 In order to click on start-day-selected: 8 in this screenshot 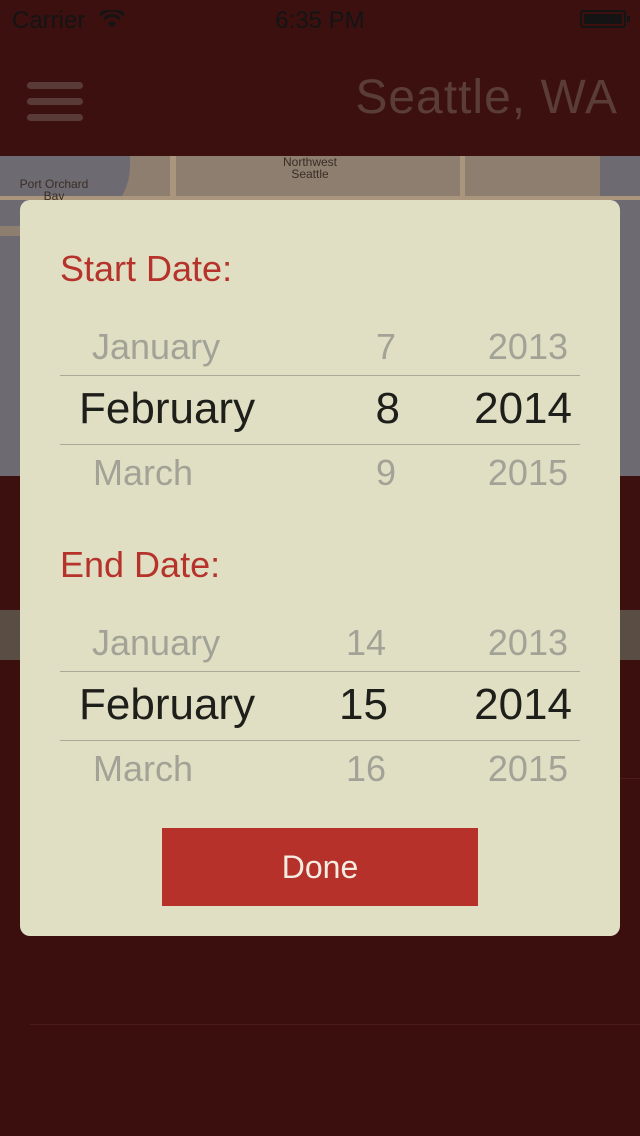, I will do `click(345, 409)`.